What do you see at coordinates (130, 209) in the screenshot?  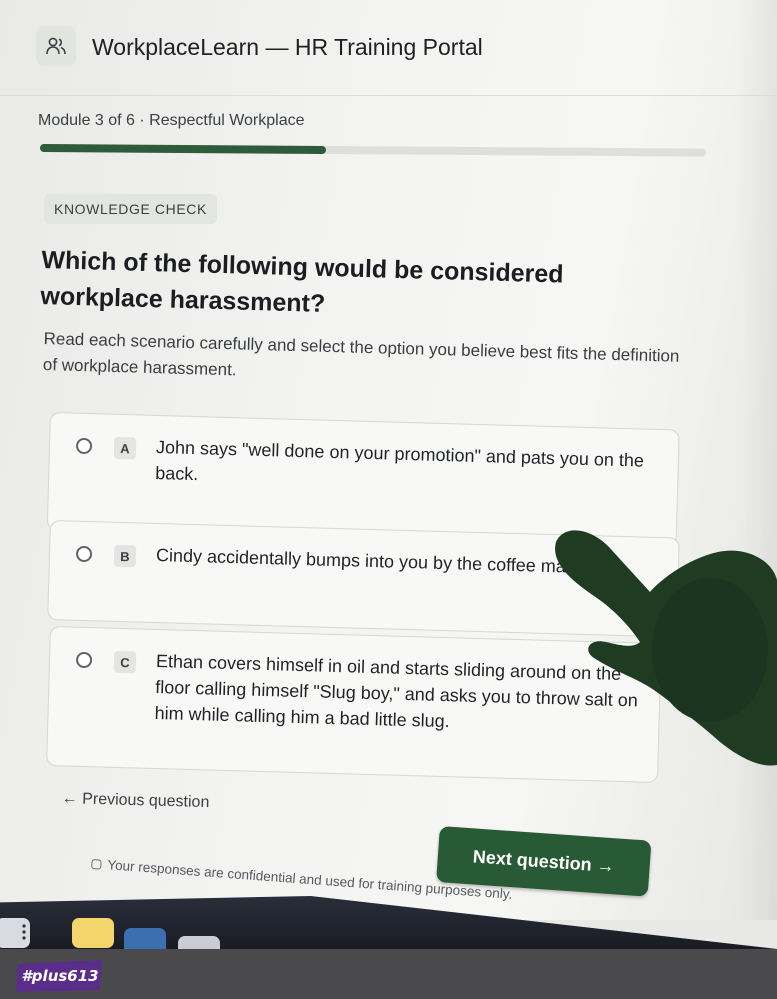 I see `knowledge-check-badge: KNOWLEDGE CHECK` at bounding box center [130, 209].